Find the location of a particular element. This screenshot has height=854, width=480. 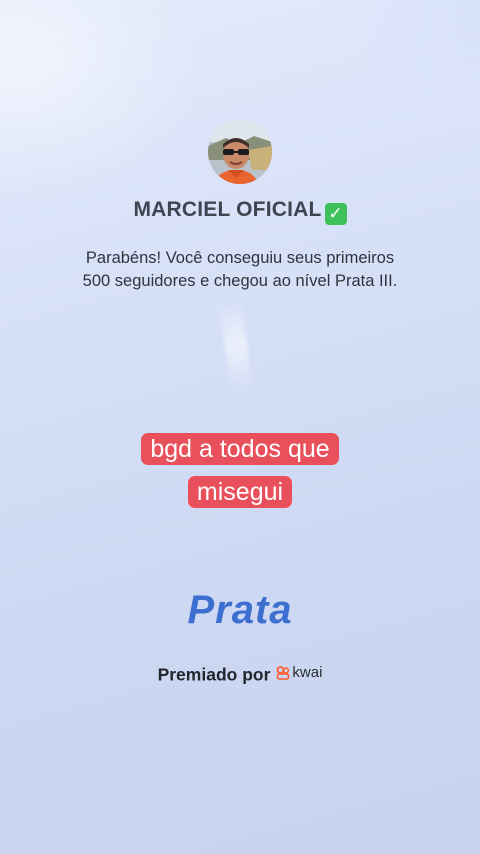

check-mark-button-icon: ✓ is located at coordinates (335, 214).